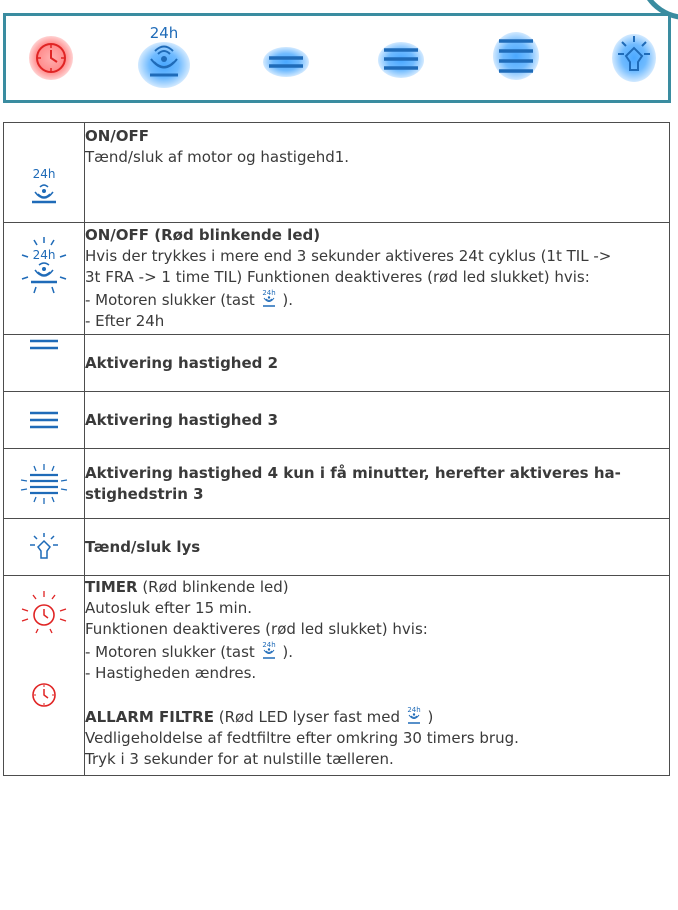 The width and height of the screenshot is (678, 910). I want to click on row-title: ON/OFF, so click(117, 136).